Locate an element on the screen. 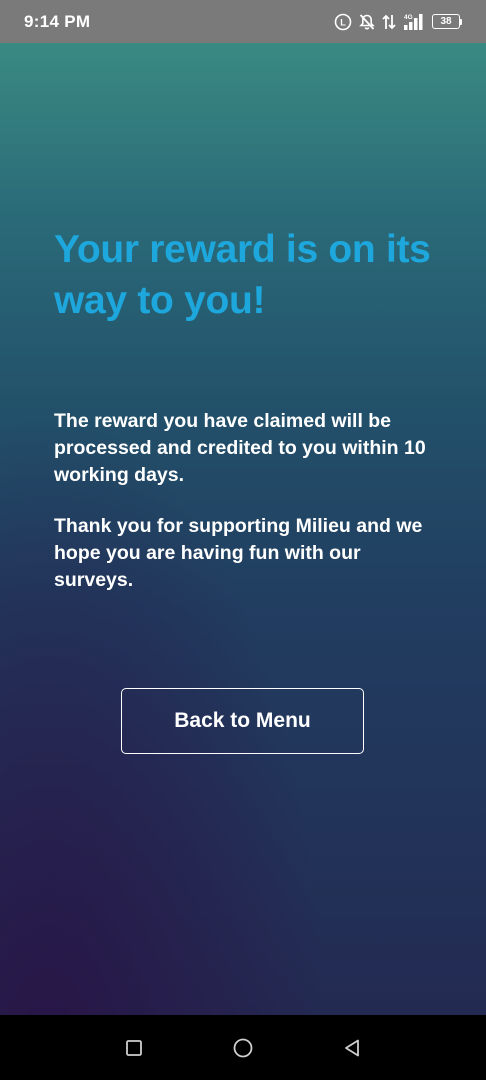  home-circle-icon is located at coordinates (243, 1048).